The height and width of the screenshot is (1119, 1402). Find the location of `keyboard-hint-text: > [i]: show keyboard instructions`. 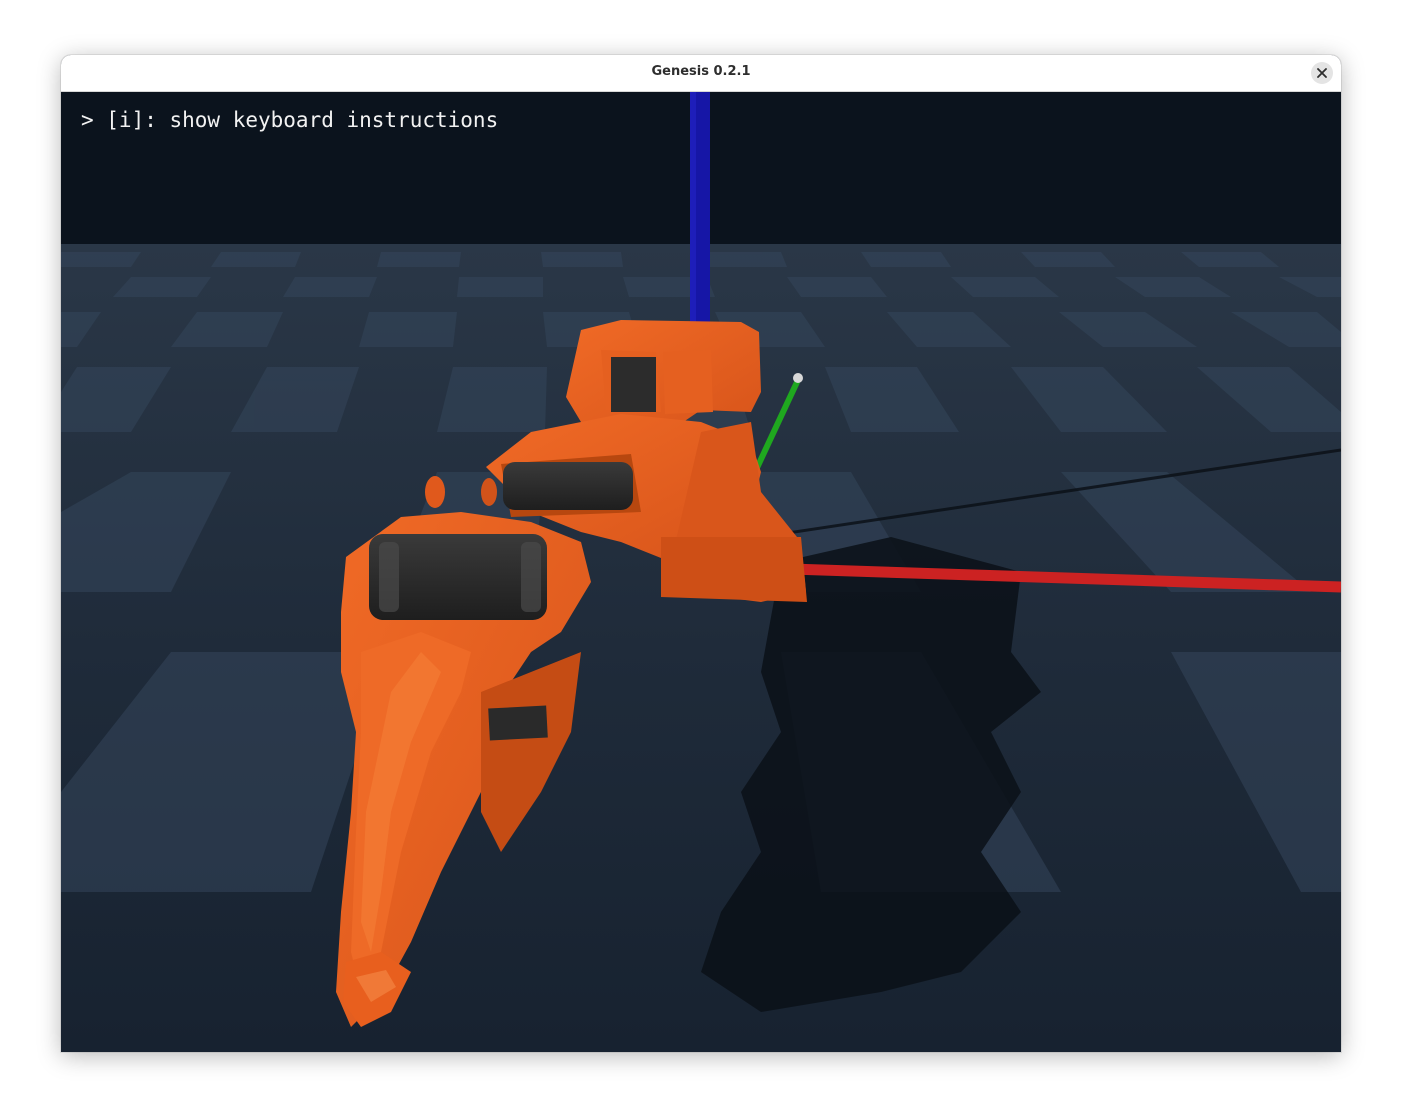

keyboard-hint-text: > [i]: show keyboard instructions is located at coordinates (290, 120).